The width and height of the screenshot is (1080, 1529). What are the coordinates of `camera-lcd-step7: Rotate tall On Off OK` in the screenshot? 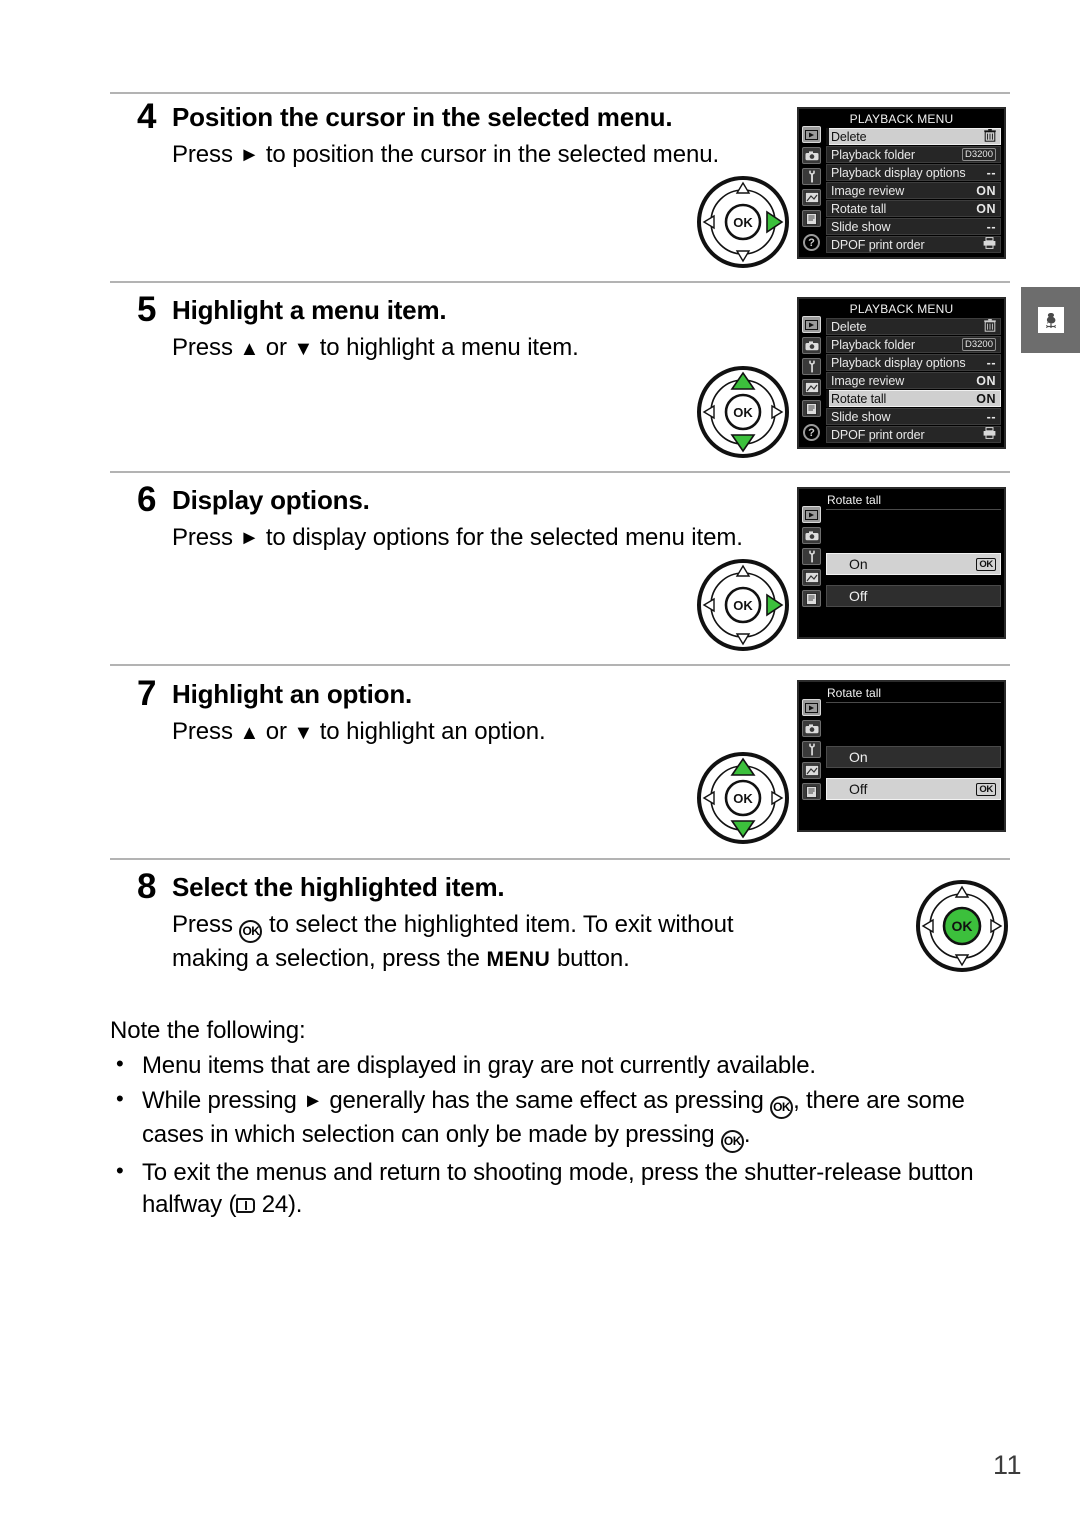 It's located at (901, 756).